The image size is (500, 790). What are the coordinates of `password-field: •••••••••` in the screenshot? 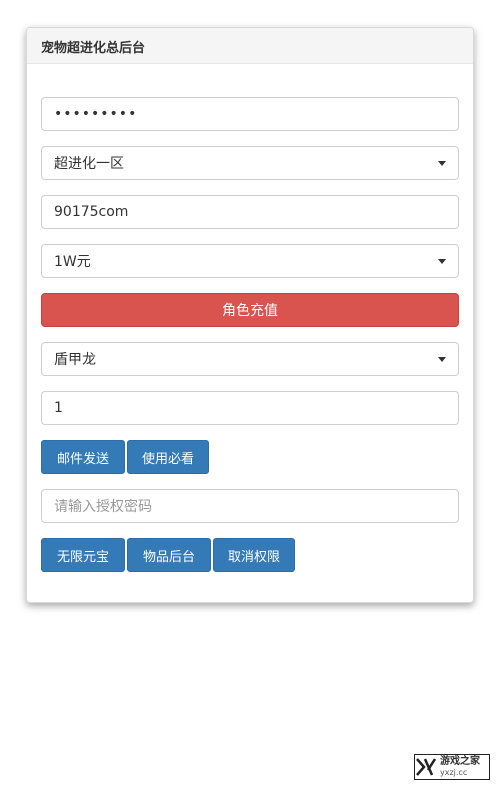 It's located at (250, 114).